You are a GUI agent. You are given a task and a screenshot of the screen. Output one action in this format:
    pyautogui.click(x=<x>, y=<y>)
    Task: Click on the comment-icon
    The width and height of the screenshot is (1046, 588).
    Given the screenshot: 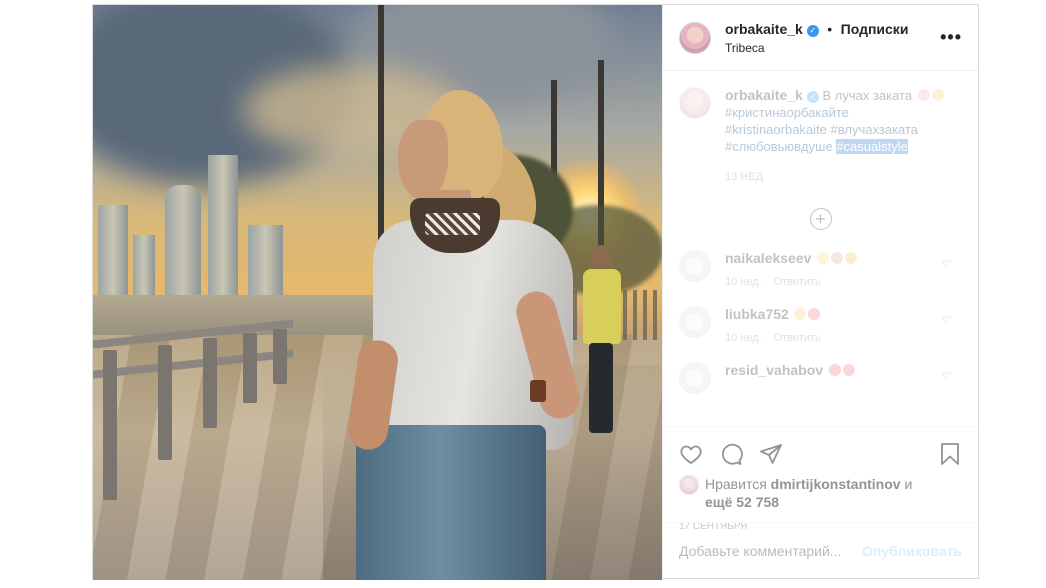 What is the action you would take?
    pyautogui.click(x=731, y=454)
    